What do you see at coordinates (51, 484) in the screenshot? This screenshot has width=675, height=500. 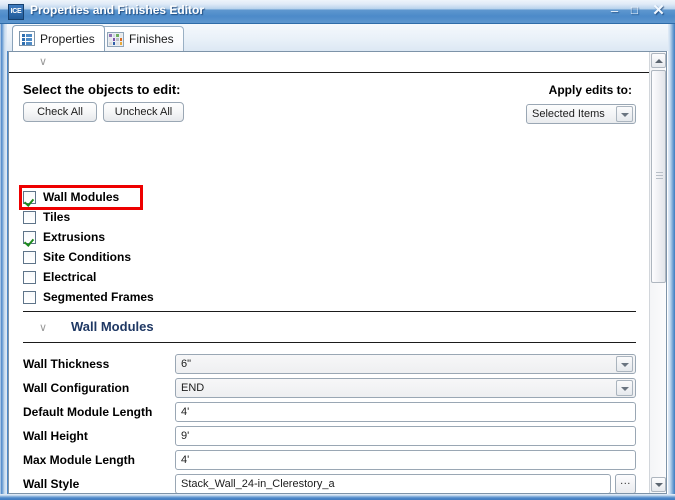 I see `property-label: Wall Style` at bounding box center [51, 484].